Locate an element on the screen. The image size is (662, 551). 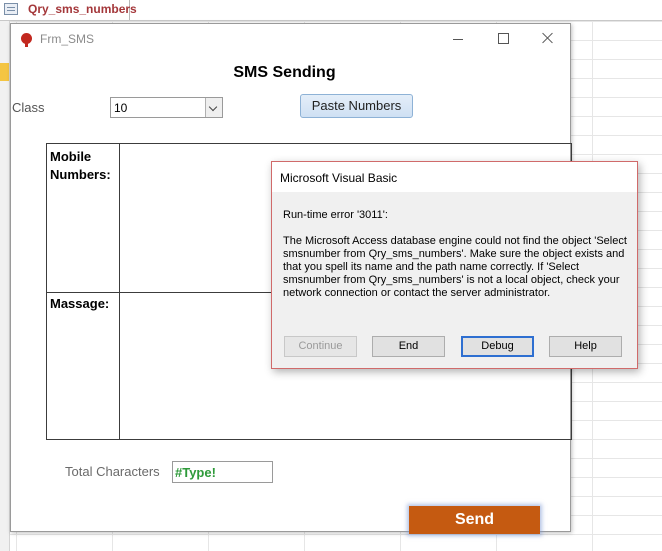
page-title: SMS Sending is located at coordinates (284, 72).